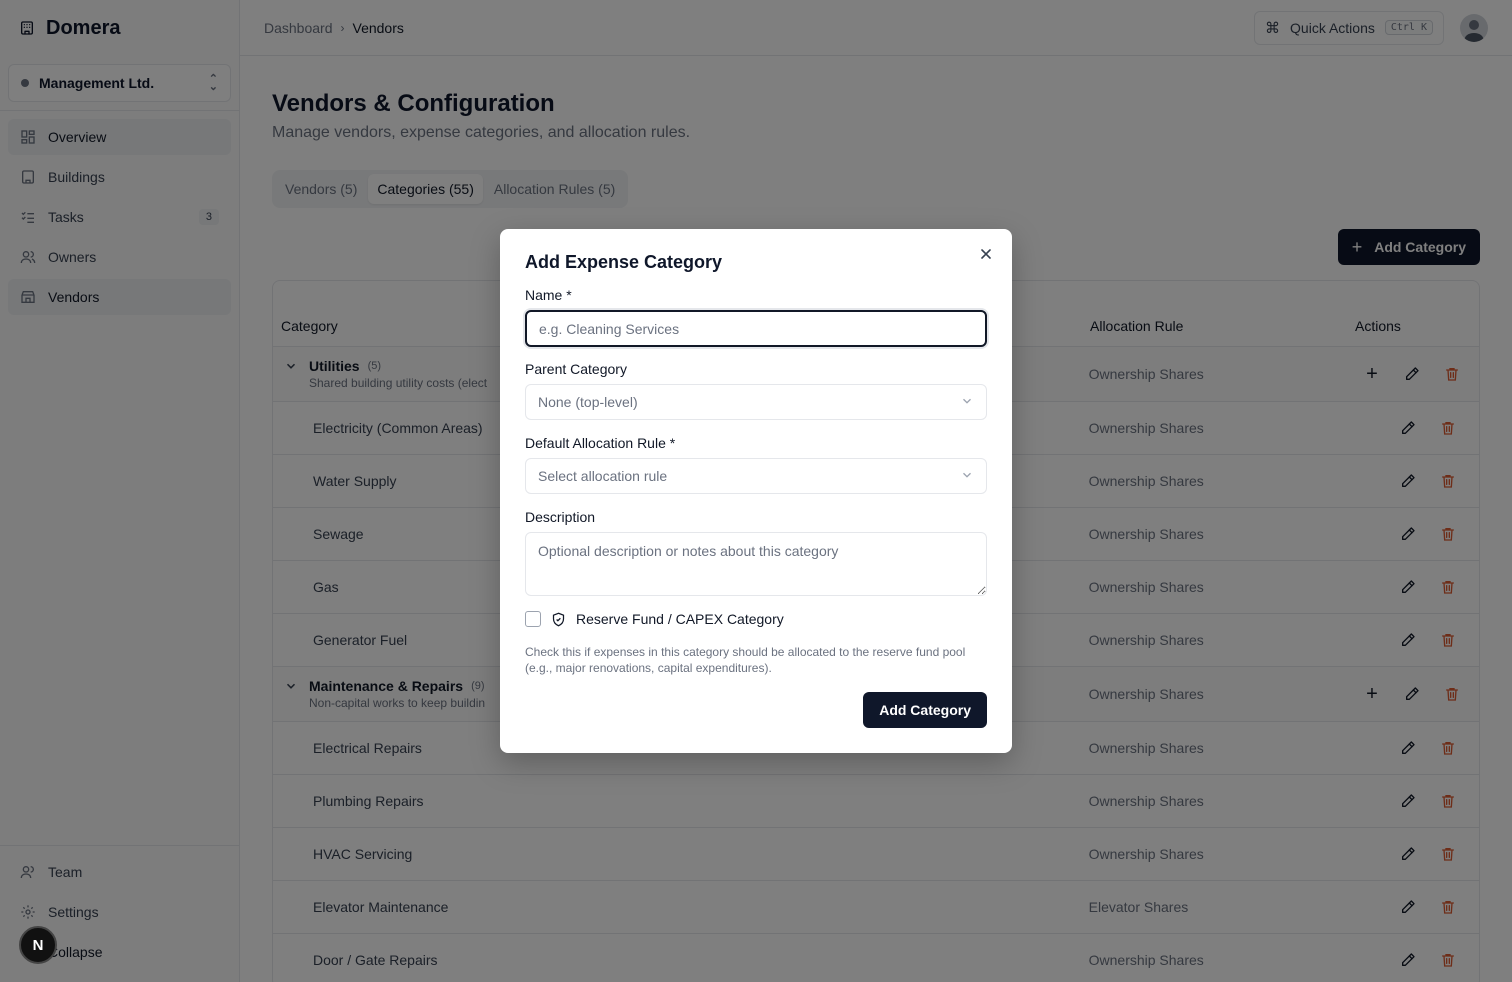  I want to click on allocation-rule-placeholder: Select allocation rule, so click(603, 476).